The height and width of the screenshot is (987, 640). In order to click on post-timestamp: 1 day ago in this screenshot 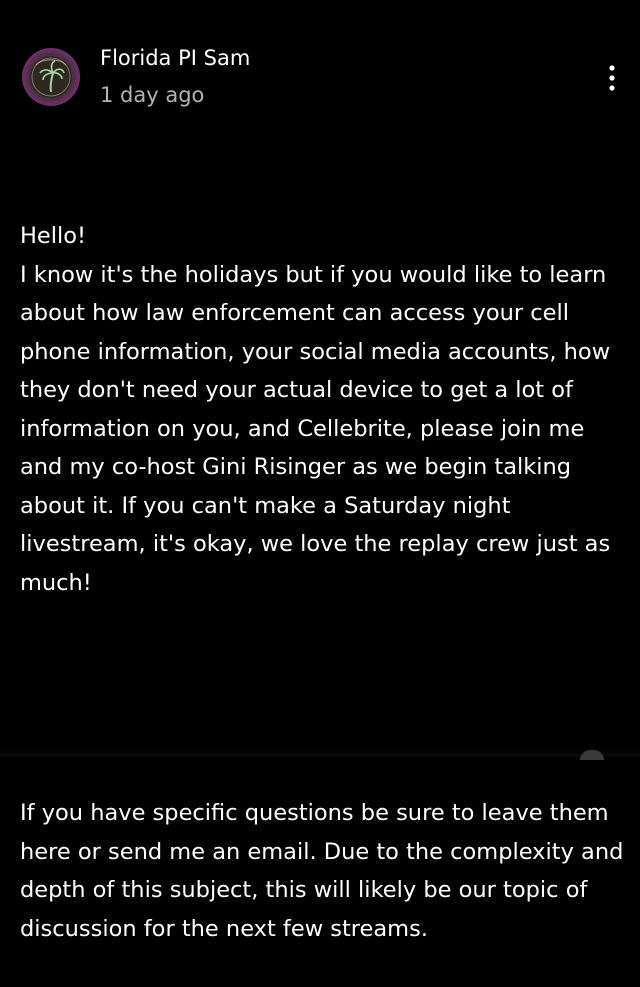, I will do `click(152, 95)`.